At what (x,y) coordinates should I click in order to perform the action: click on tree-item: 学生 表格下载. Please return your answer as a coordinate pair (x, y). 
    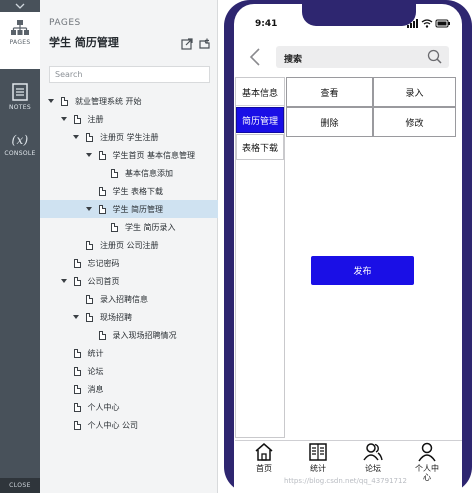
    Looking at the image, I should click on (129, 191).